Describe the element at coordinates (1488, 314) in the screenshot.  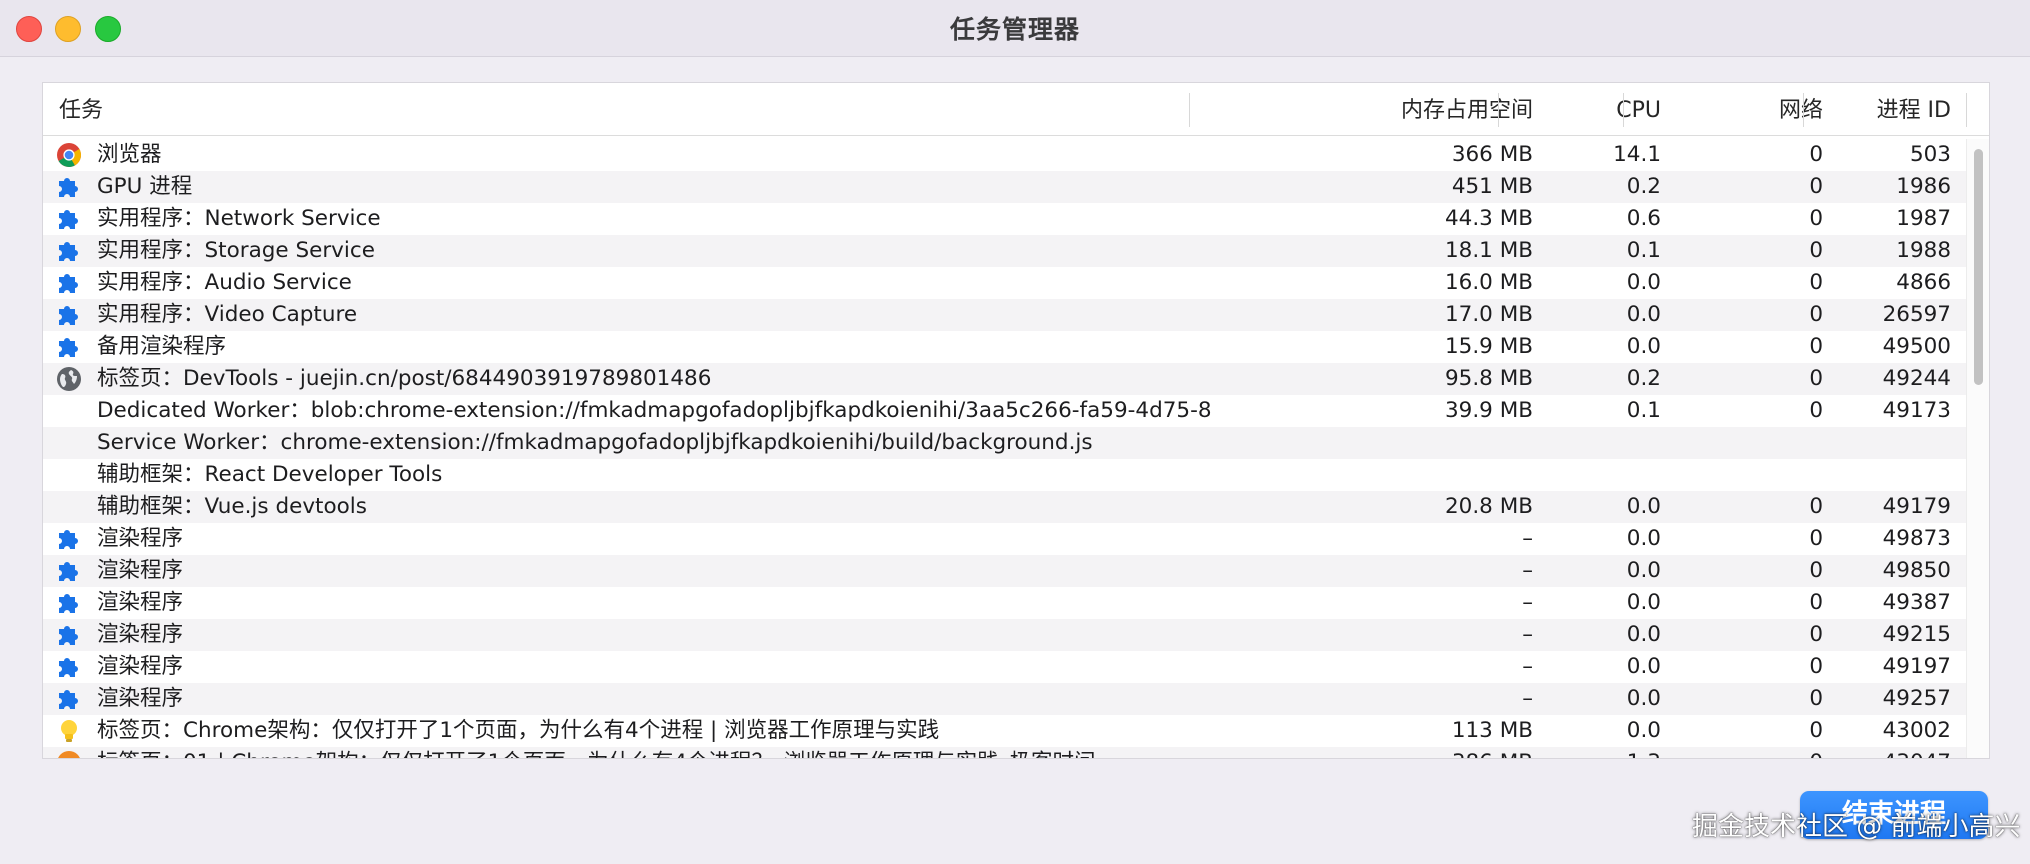
I see `memory-cell: 17.0 MB` at that location.